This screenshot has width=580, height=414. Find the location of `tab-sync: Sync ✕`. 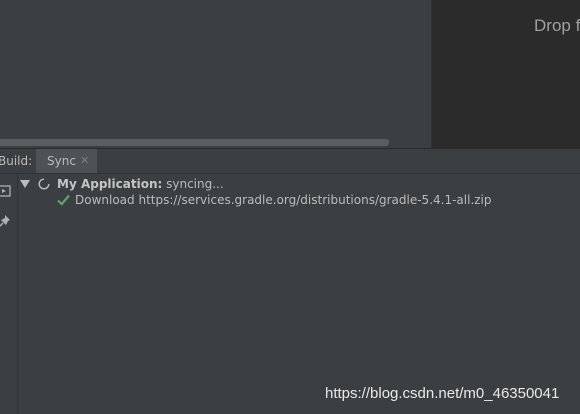

tab-sync: Sync ✕ is located at coordinates (66, 161).